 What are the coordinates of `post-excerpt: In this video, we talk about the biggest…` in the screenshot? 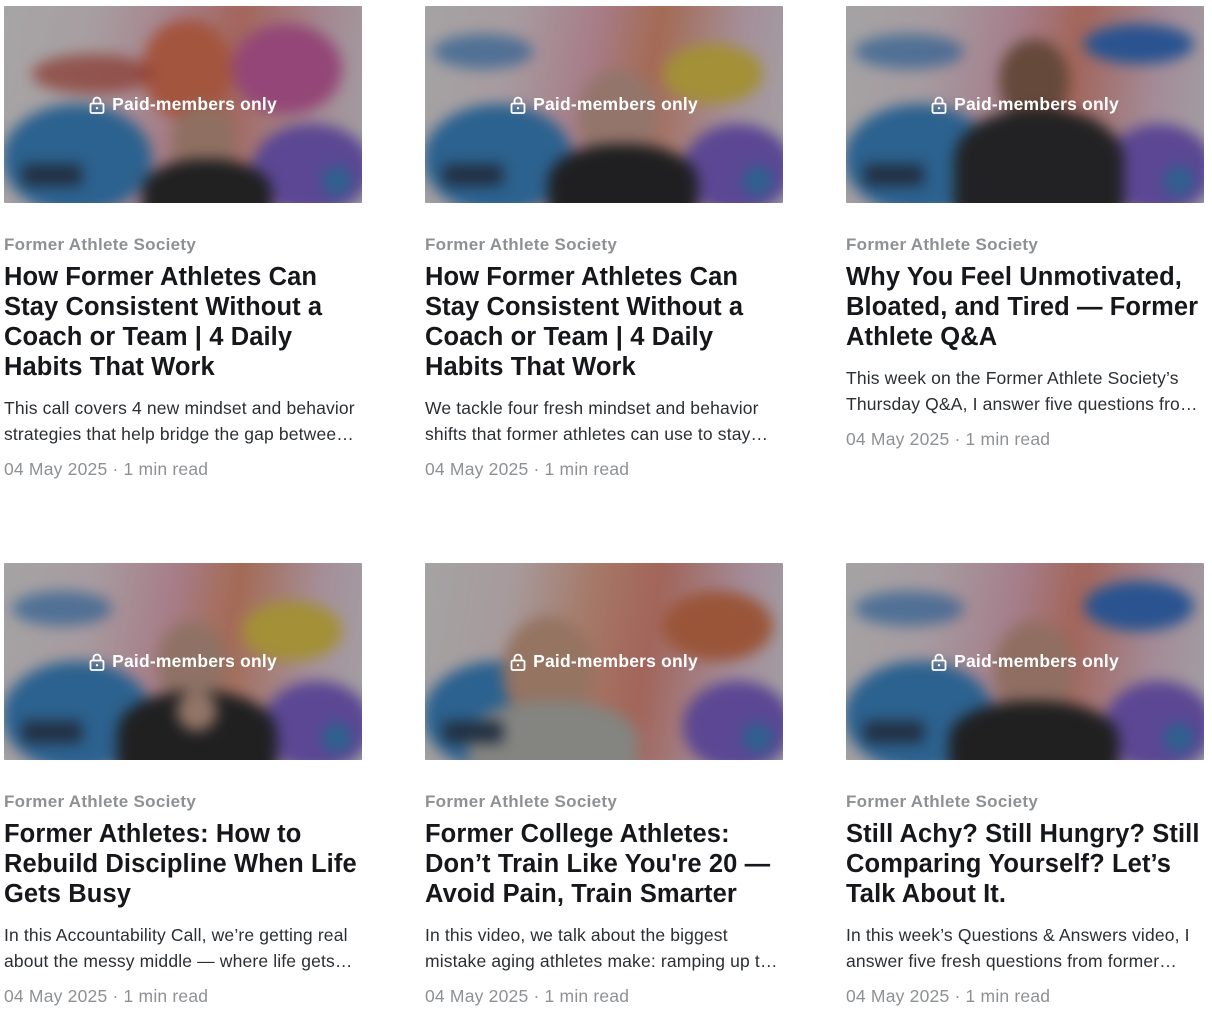 It's located at (602, 948).